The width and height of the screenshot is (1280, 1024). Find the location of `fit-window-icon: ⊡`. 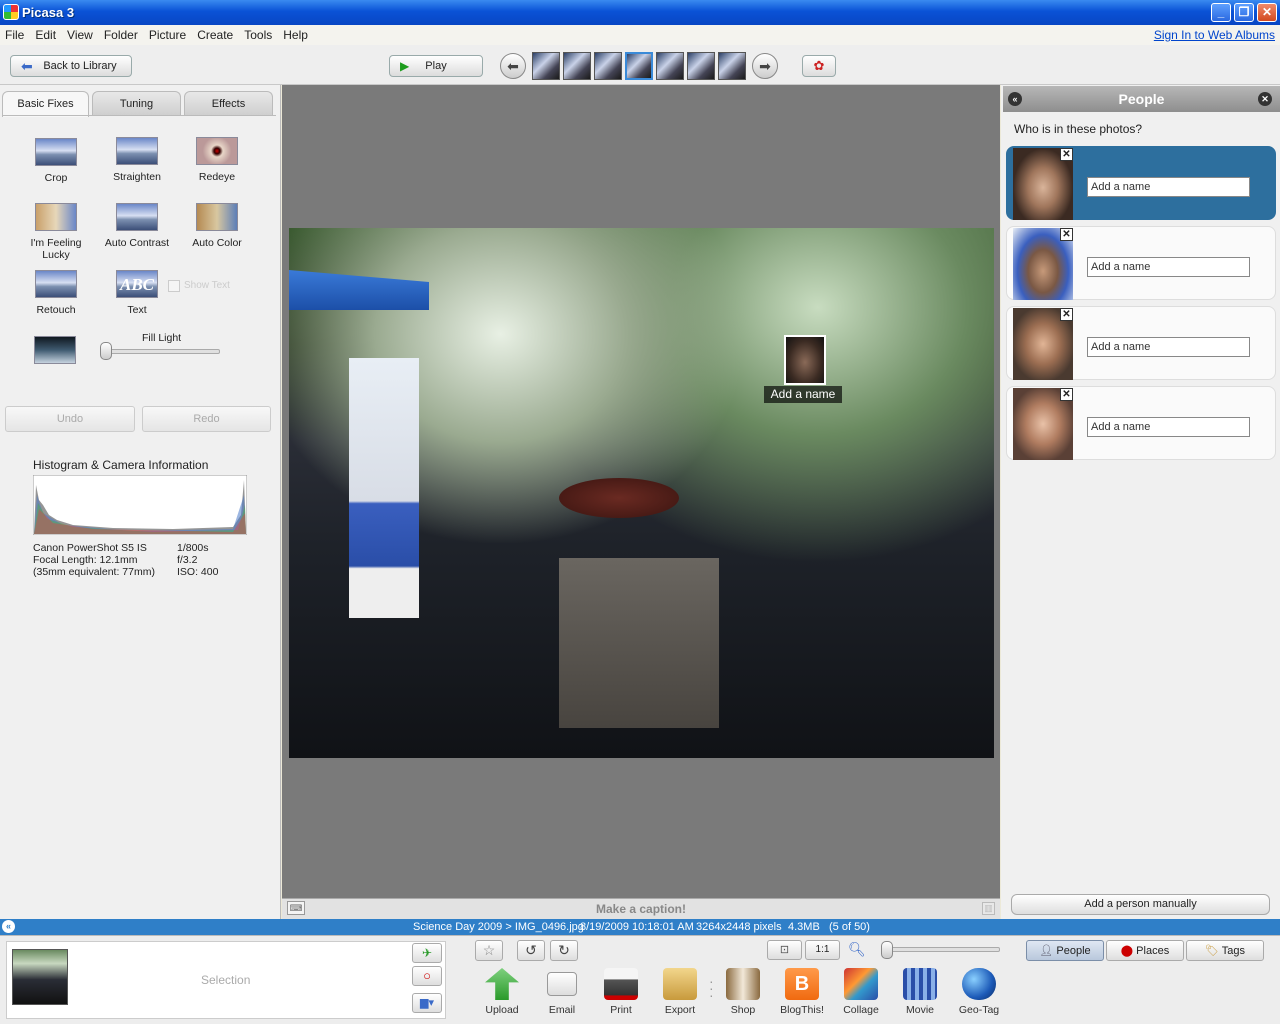

fit-window-icon: ⊡ is located at coordinates (784, 950).